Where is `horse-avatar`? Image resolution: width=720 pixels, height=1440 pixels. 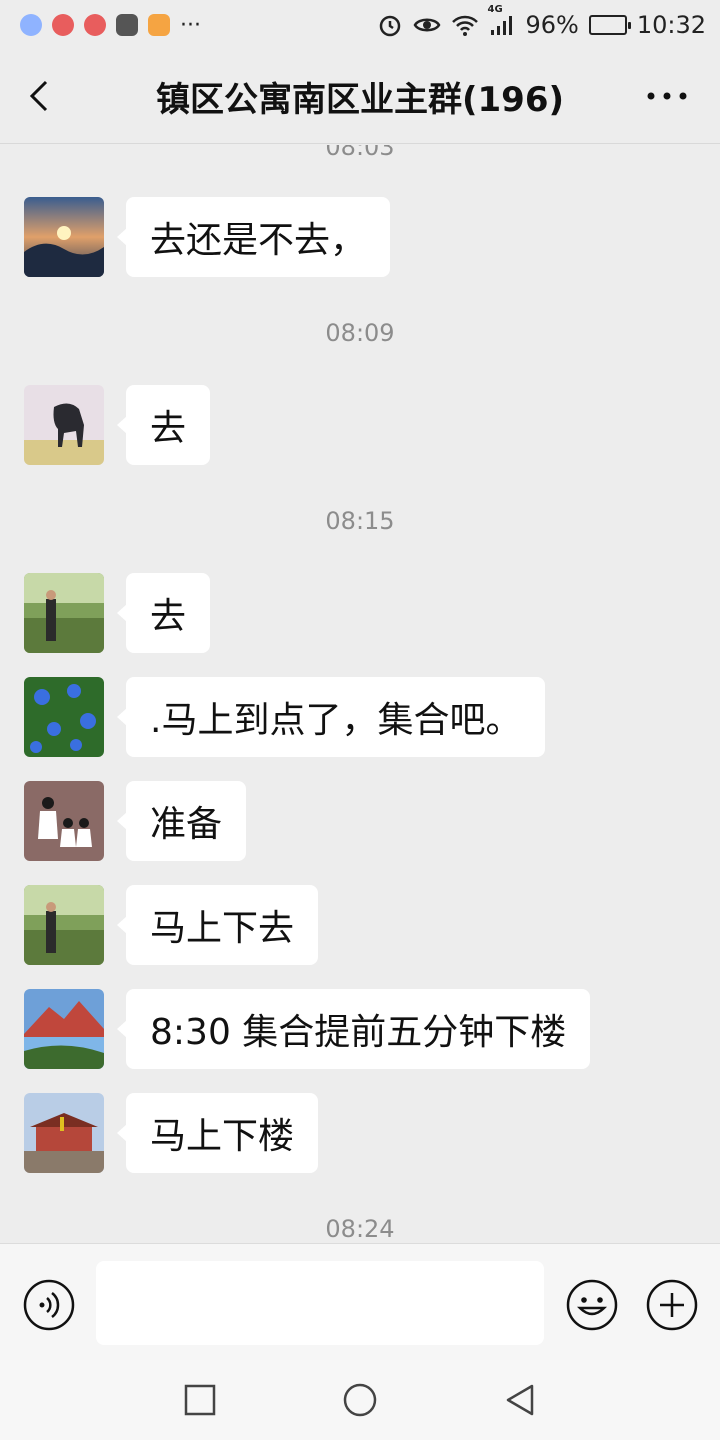
horse-avatar is located at coordinates (64, 425).